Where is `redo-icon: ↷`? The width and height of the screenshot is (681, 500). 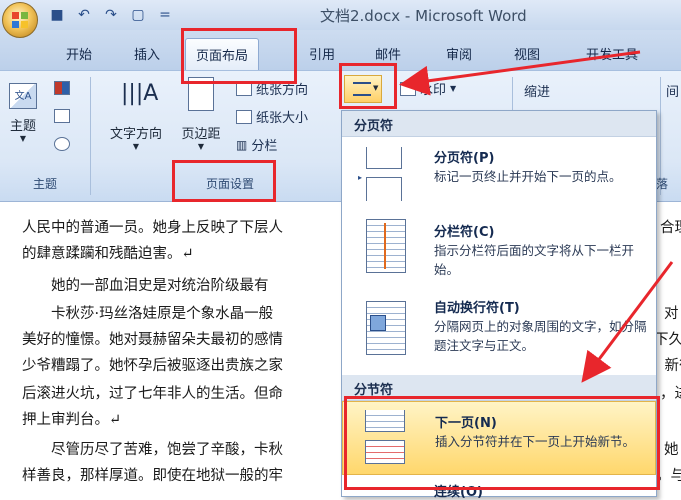 redo-icon: ↷ is located at coordinates (111, 15).